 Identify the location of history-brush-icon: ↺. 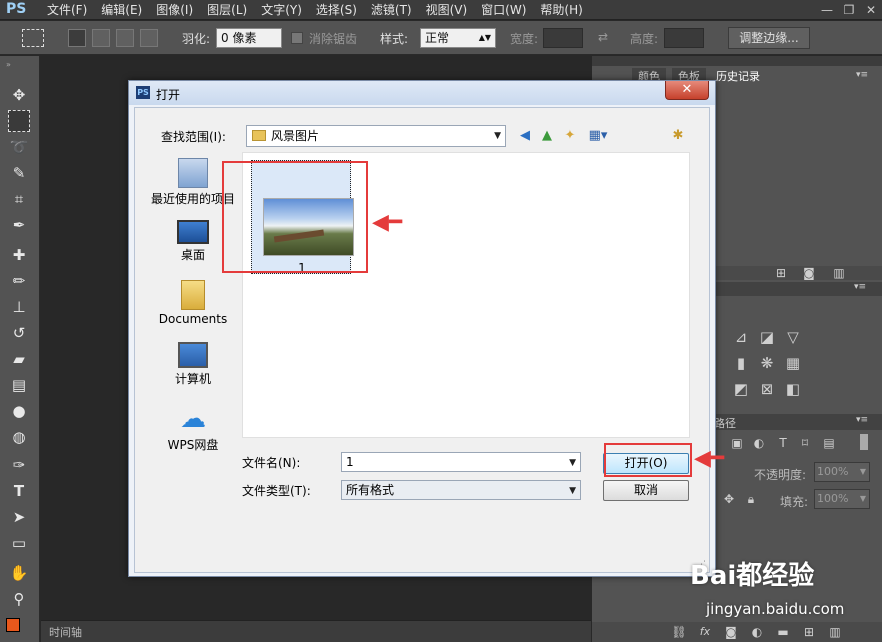
(19, 333).